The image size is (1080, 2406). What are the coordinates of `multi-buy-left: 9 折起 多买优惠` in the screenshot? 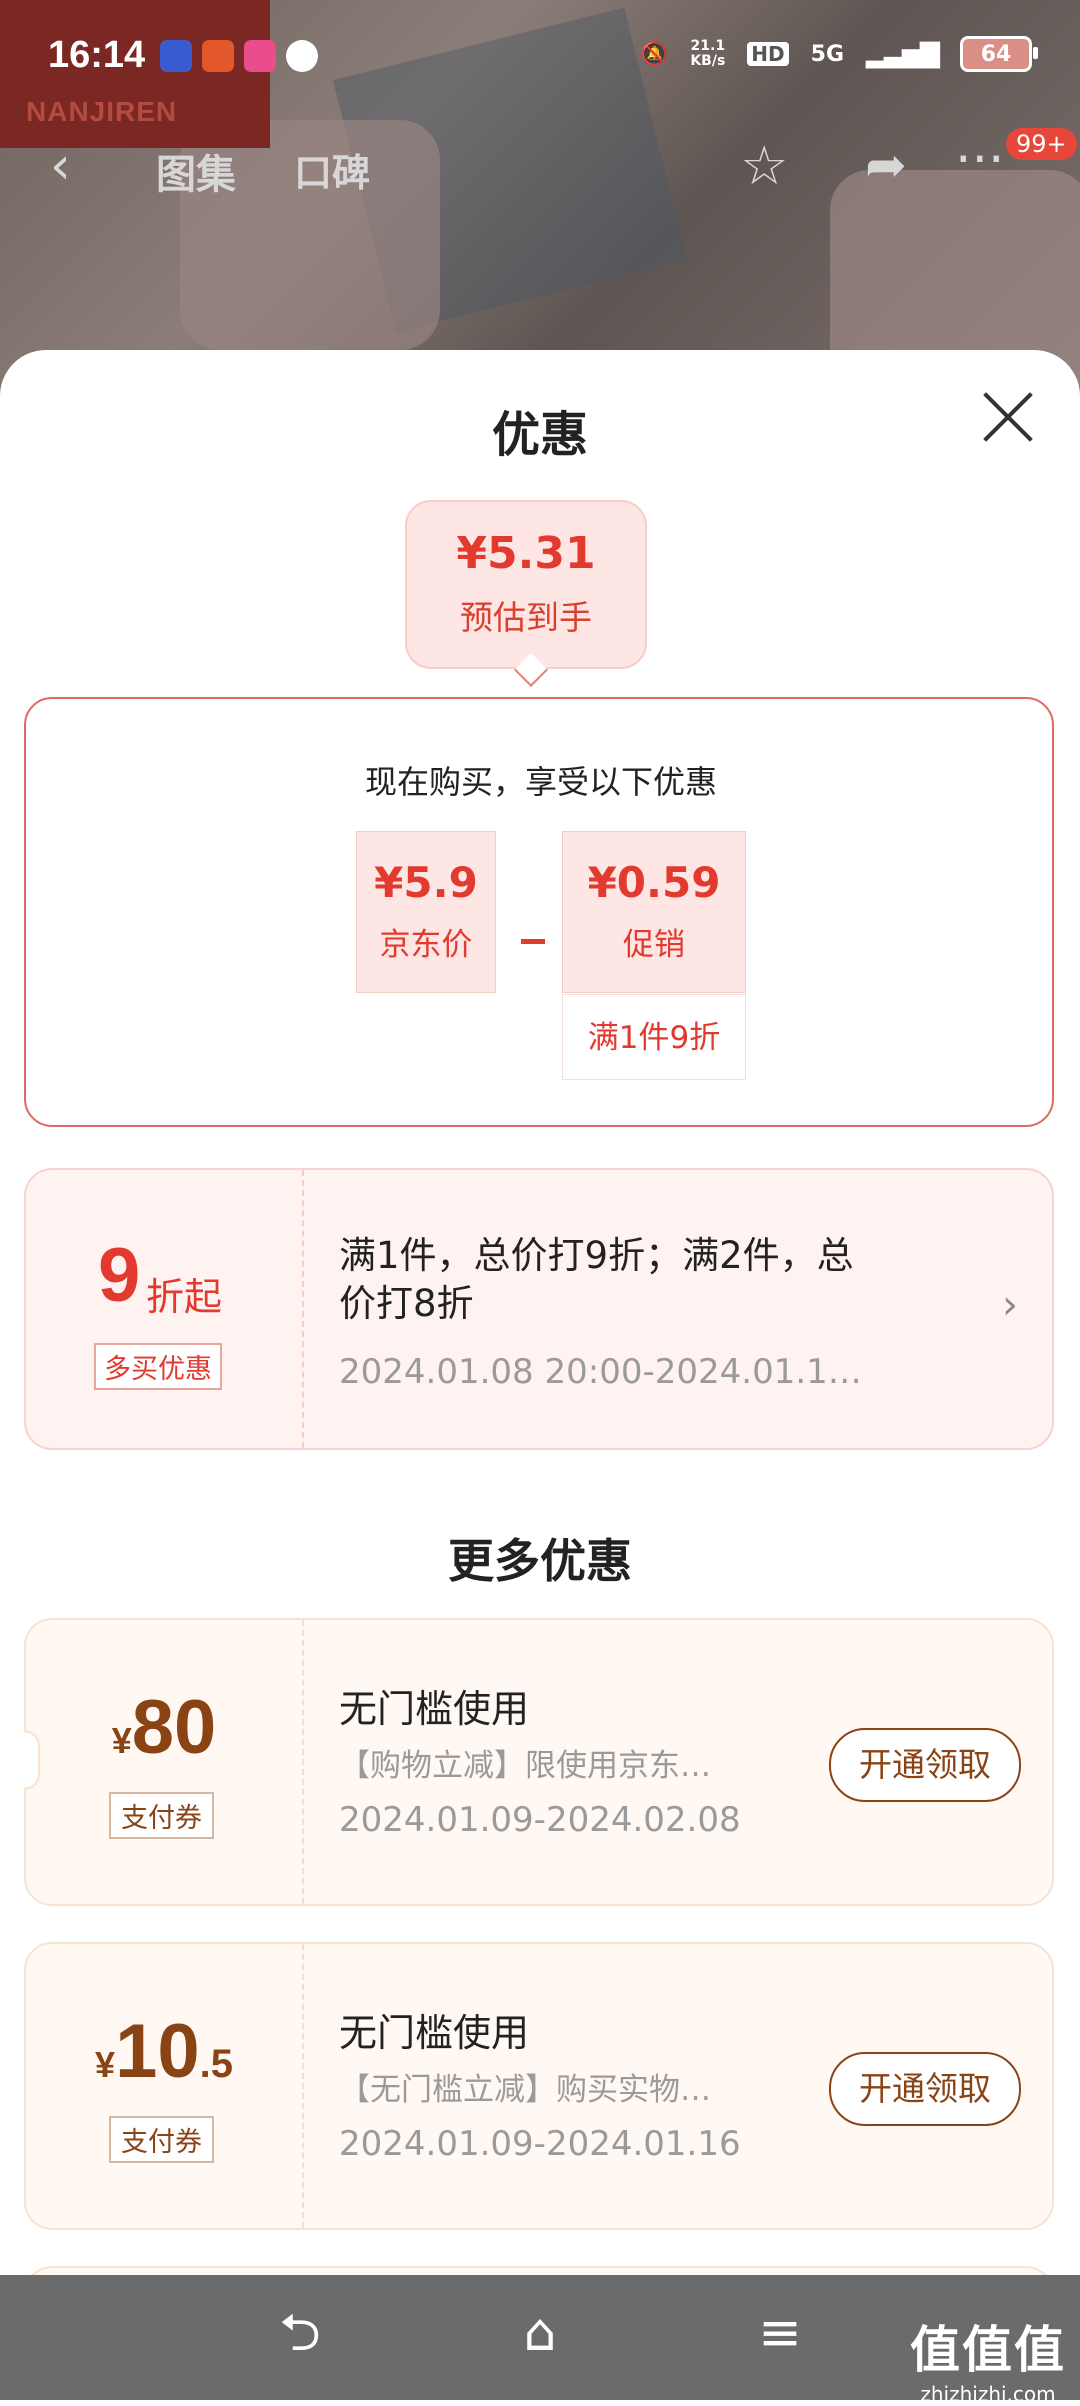 It's located at (165, 1309).